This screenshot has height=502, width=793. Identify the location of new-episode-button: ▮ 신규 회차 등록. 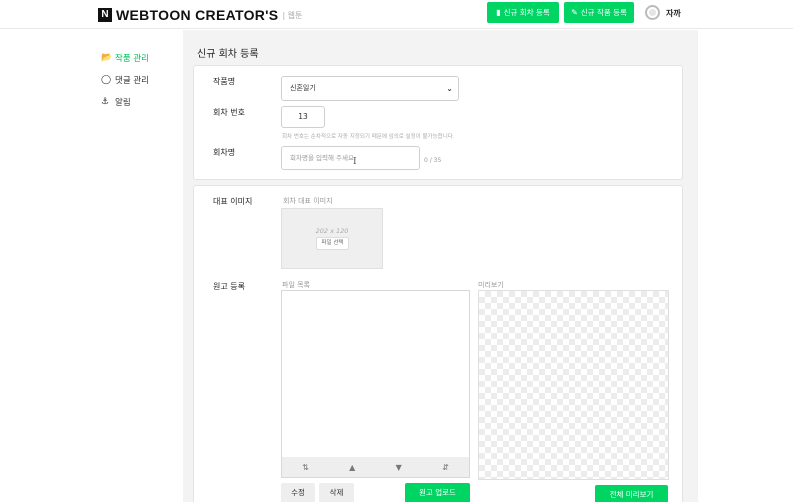
(523, 12).